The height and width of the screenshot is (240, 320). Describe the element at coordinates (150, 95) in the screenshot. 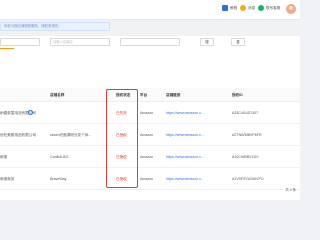

I see `table-header: 店铺名称 授权状态 平台 店铺链接 授权ID` at that location.